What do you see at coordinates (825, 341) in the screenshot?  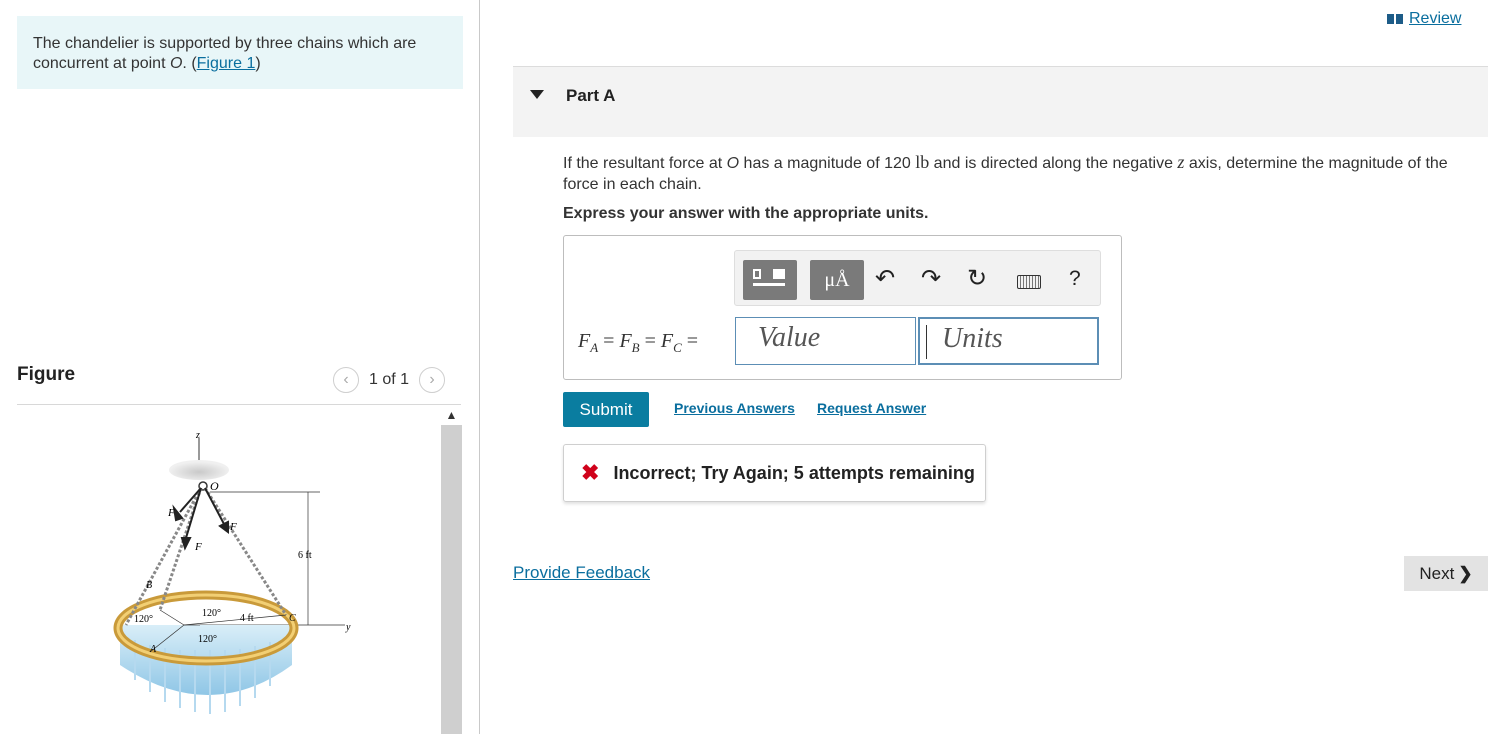 I see `value-input: Value` at bounding box center [825, 341].